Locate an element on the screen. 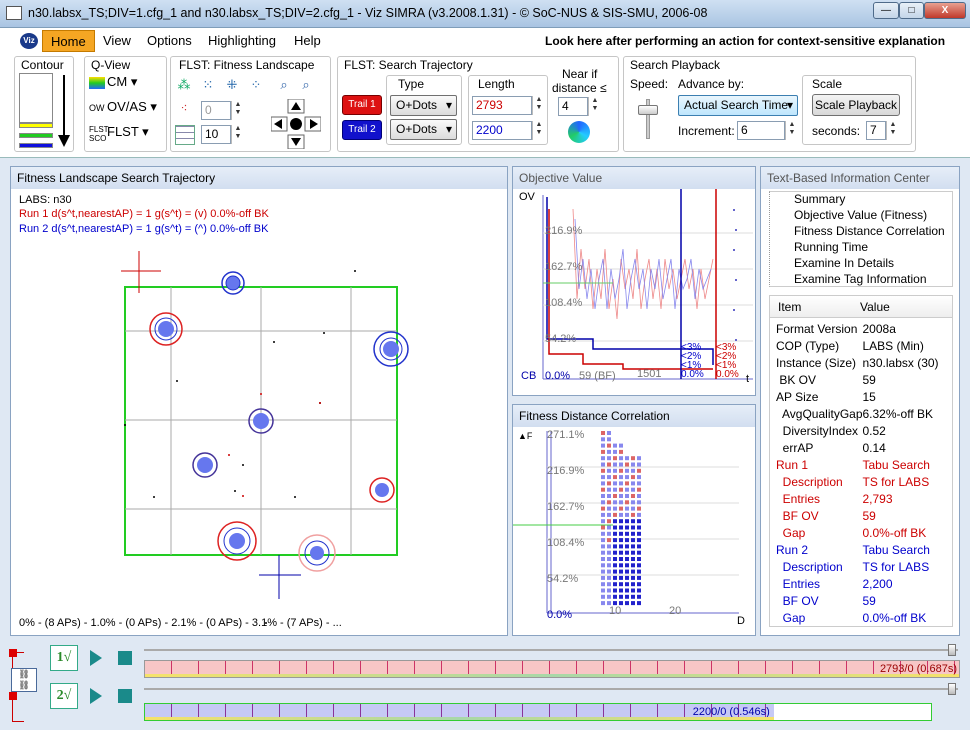 This screenshot has width=970, height=730. layout-icon-3: ⁜ is located at coordinates (232, 85).